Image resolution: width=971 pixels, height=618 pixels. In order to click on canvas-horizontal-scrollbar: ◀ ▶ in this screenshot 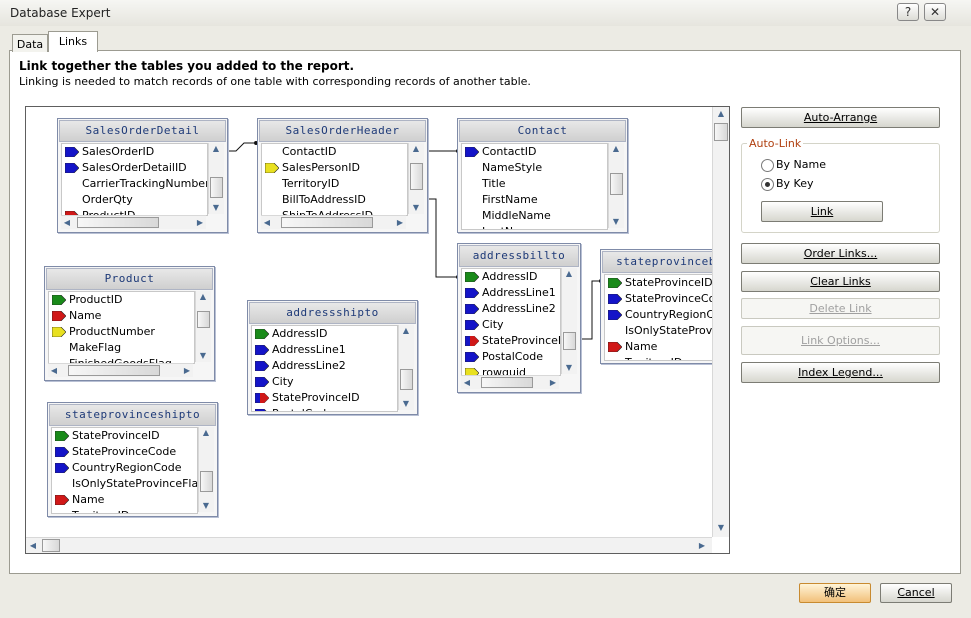, I will do `click(369, 545)`.